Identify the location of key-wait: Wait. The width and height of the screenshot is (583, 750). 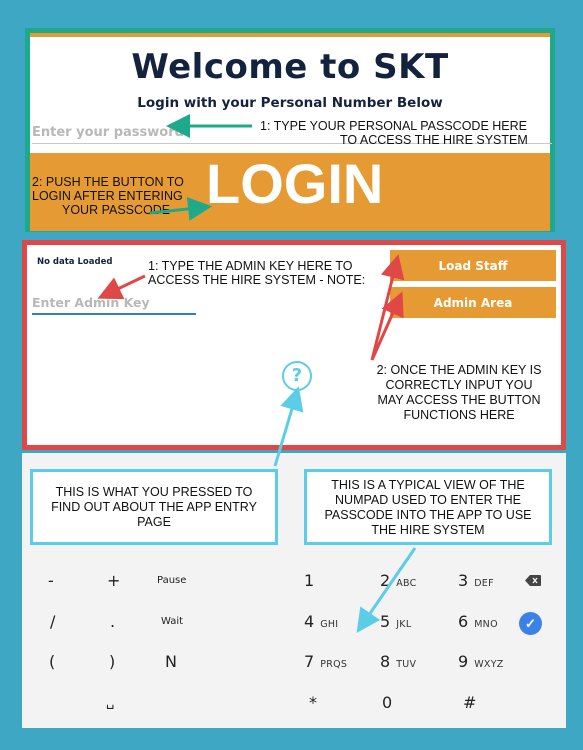
(172, 621).